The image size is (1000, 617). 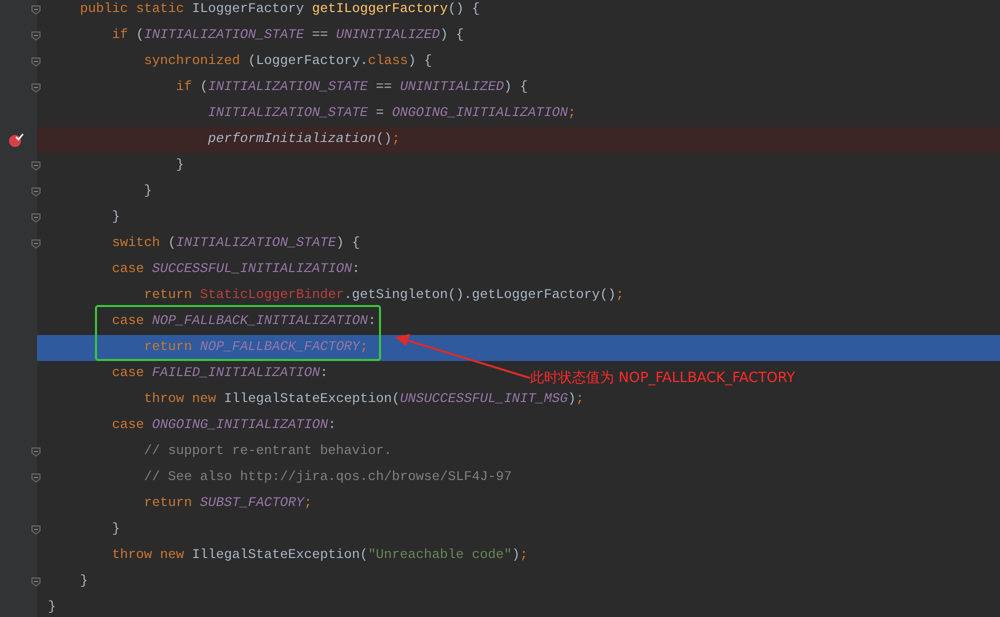 I want to click on code-line: public static ILoggerFactory getILoggerFactory() {, so click(x=279, y=10).